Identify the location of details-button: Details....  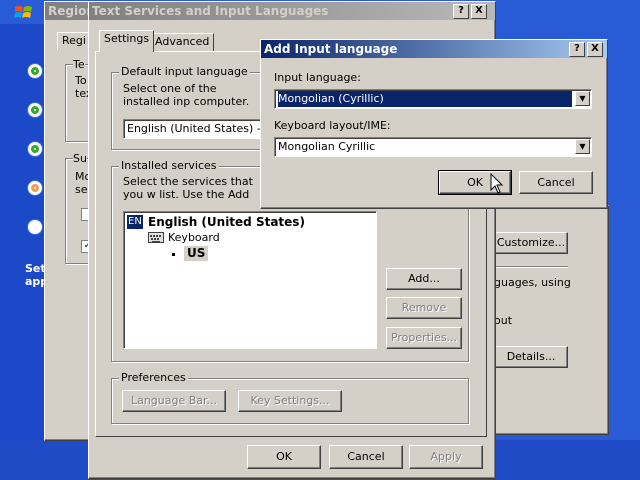
(531, 357).